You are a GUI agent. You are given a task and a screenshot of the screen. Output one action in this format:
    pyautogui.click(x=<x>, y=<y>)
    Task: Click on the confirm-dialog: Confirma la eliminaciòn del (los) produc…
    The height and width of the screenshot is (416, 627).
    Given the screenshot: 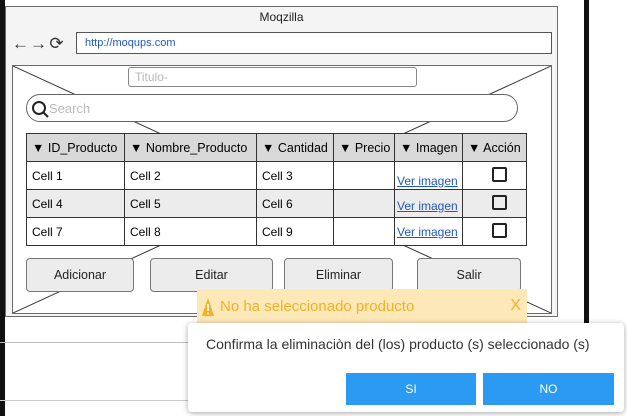 What is the action you would take?
    pyautogui.click(x=406, y=367)
    